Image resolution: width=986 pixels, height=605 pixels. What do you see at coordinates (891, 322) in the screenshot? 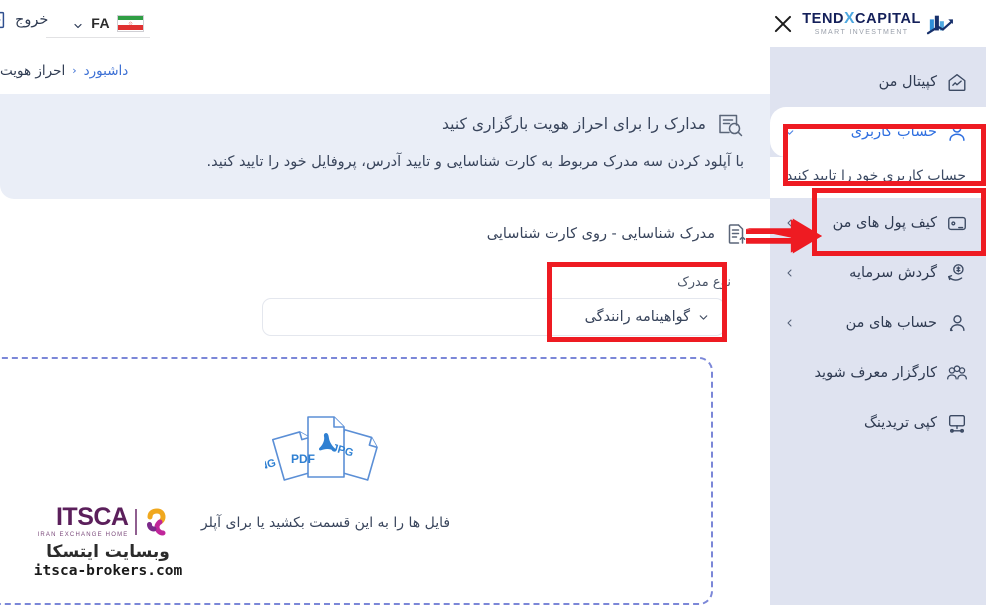
I see `sidebar-item-label: حساب های من` at bounding box center [891, 322].